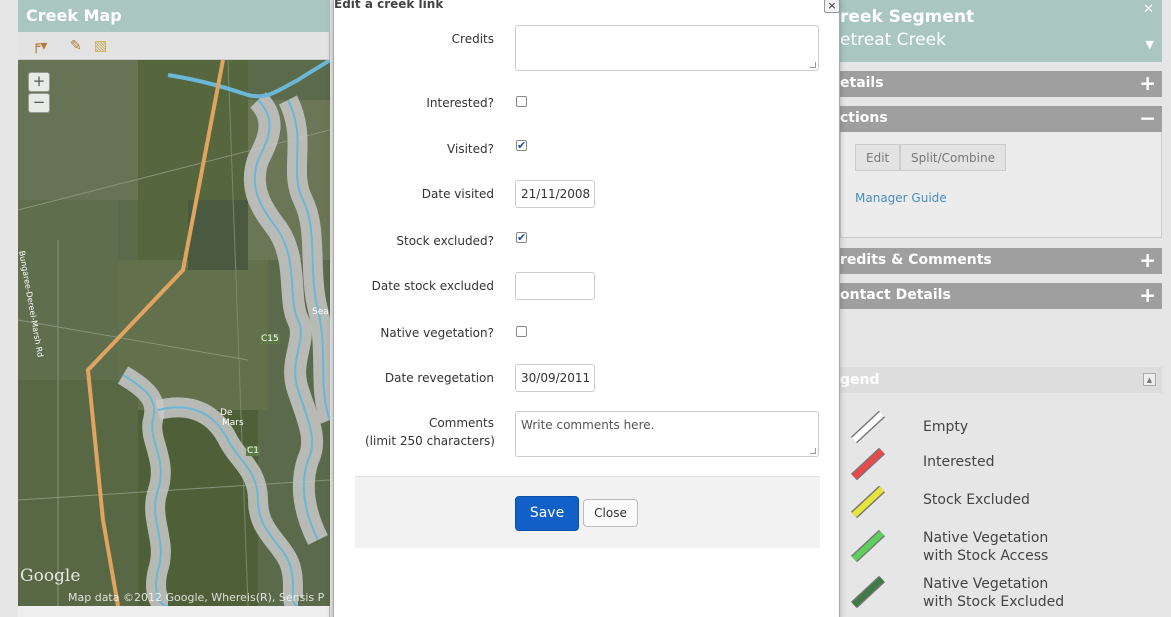 This screenshot has width=1171, height=617. I want to click on town-label: De, so click(226, 413).